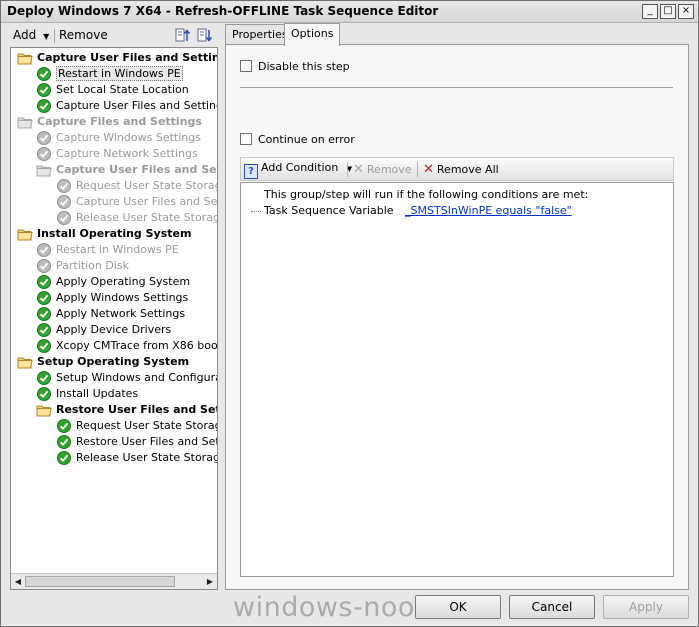 The height and width of the screenshot is (627, 699). Describe the element at coordinates (668, 11) in the screenshot. I see `maximize-button: □` at that location.